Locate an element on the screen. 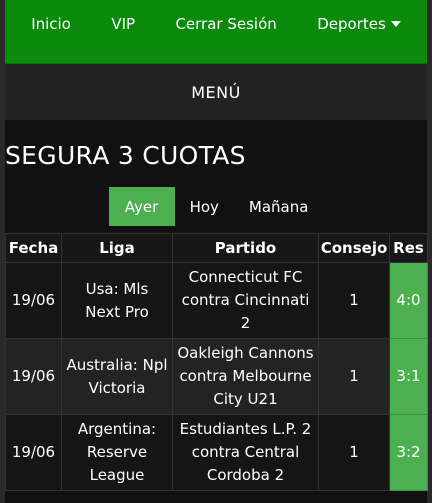 The height and width of the screenshot is (503, 432). nav-dropdown-label: Deportes is located at coordinates (351, 23).